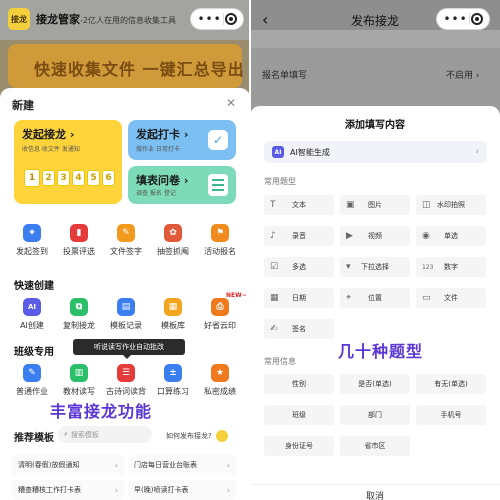 Image resolution: width=500 pixels, height=500 pixels. Describe the element at coordinates (299, 384) in the screenshot. I see `info-gender: 性别` at that location.